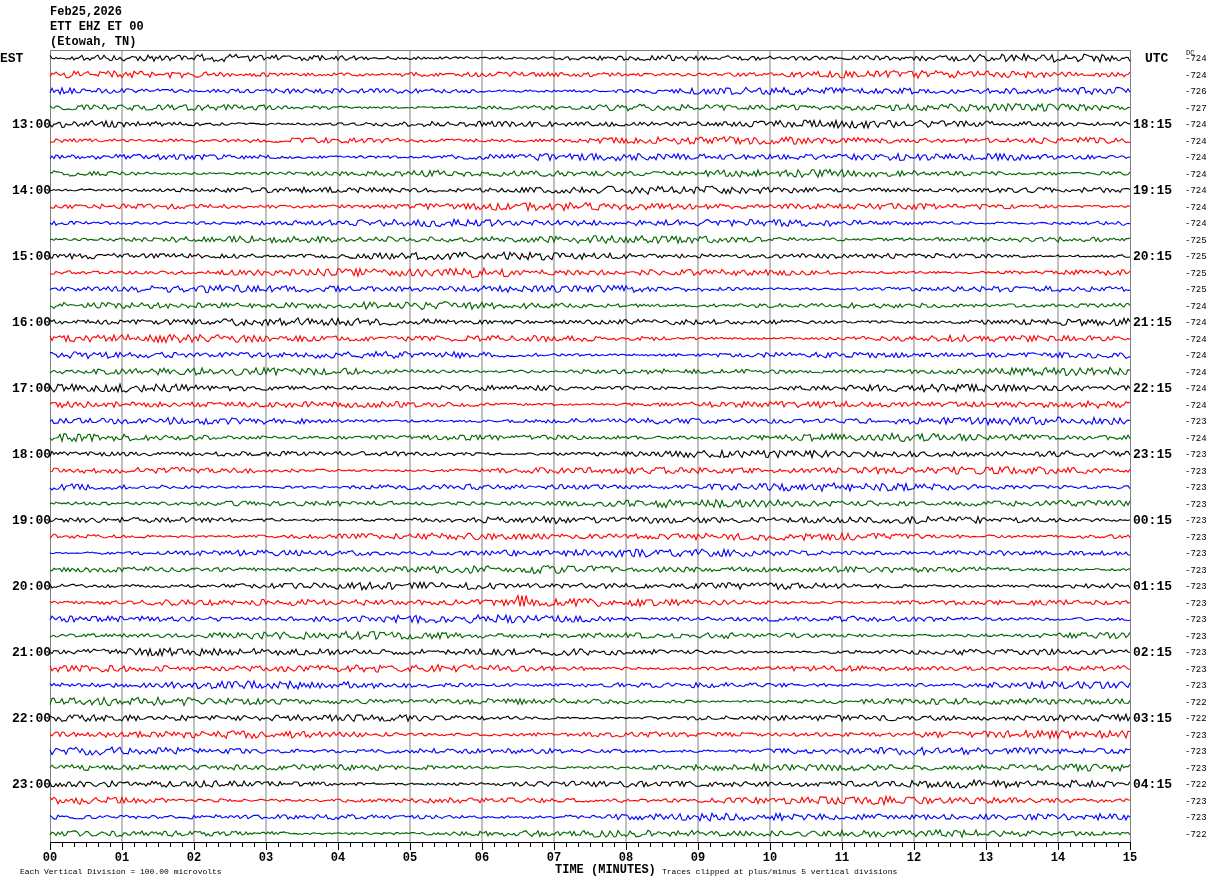  What do you see at coordinates (605, 870) in the screenshot?
I see `axis-title: TIME (MINUTES)` at bounding box center [605, 870].